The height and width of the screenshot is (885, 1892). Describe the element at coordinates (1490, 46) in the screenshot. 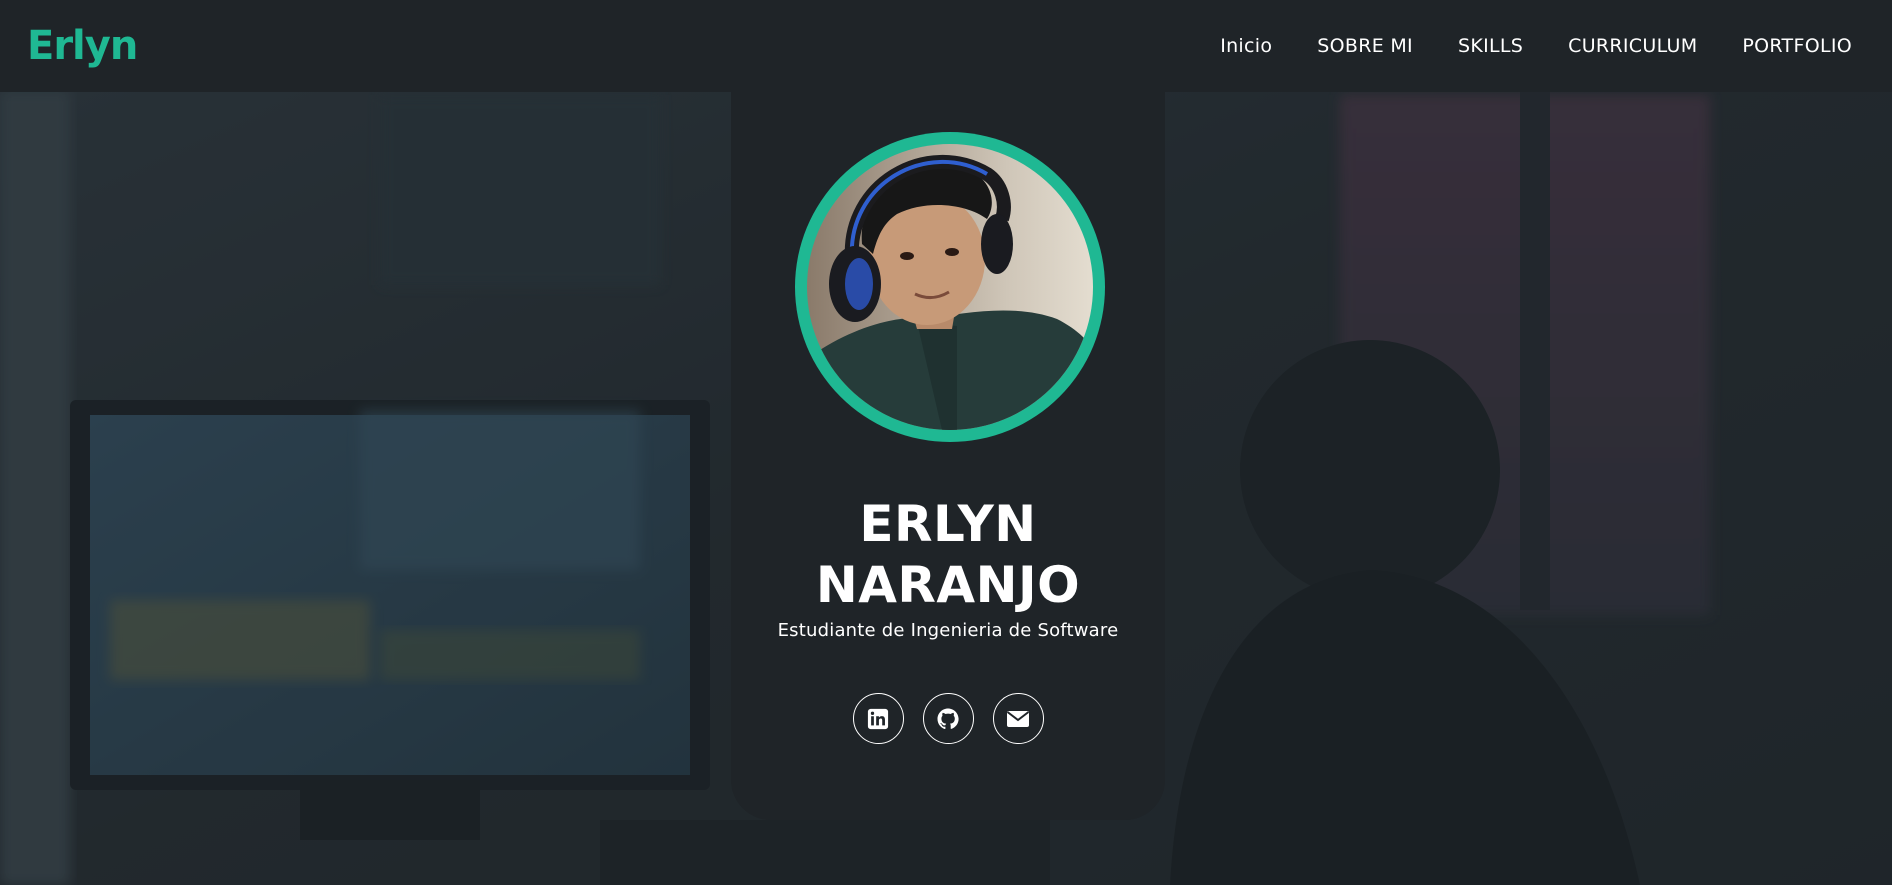

I see `nav-link-skills: SKILLS` at that location.